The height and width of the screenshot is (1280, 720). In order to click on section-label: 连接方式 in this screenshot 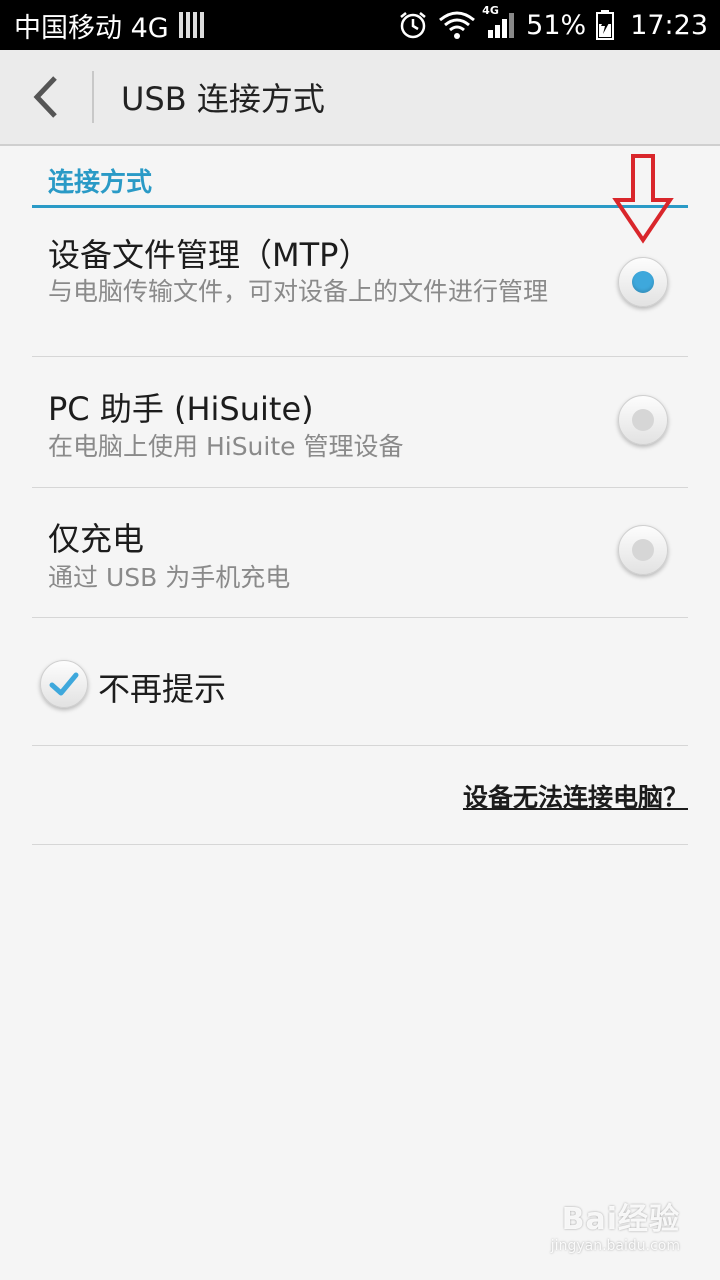, I will do `click(100, 183)`.